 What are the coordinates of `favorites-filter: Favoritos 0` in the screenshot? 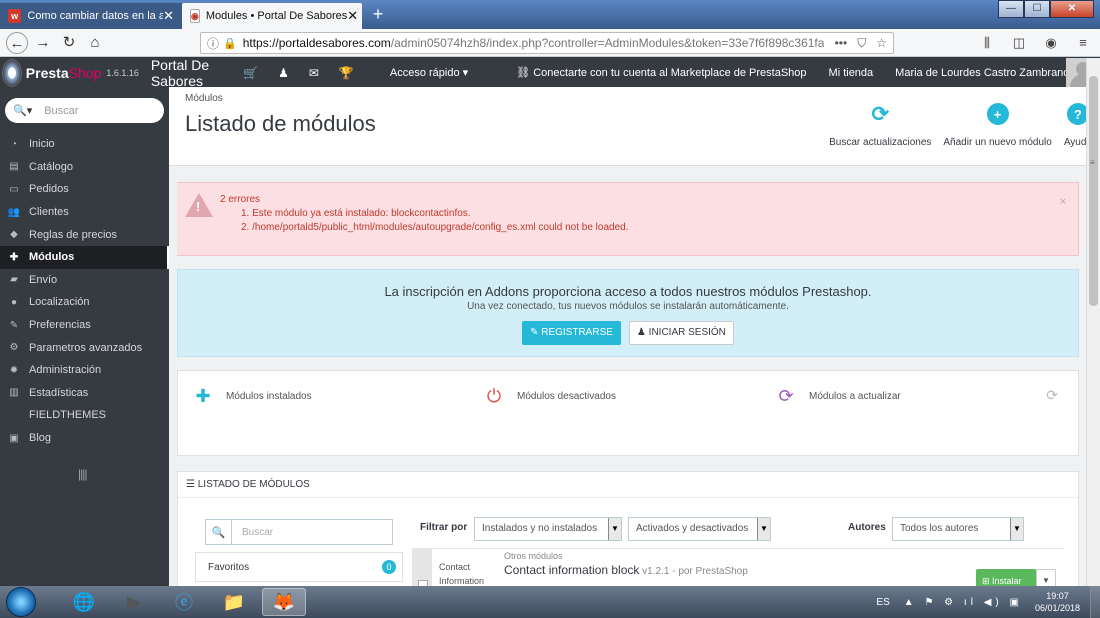 It's located at (299, 567).